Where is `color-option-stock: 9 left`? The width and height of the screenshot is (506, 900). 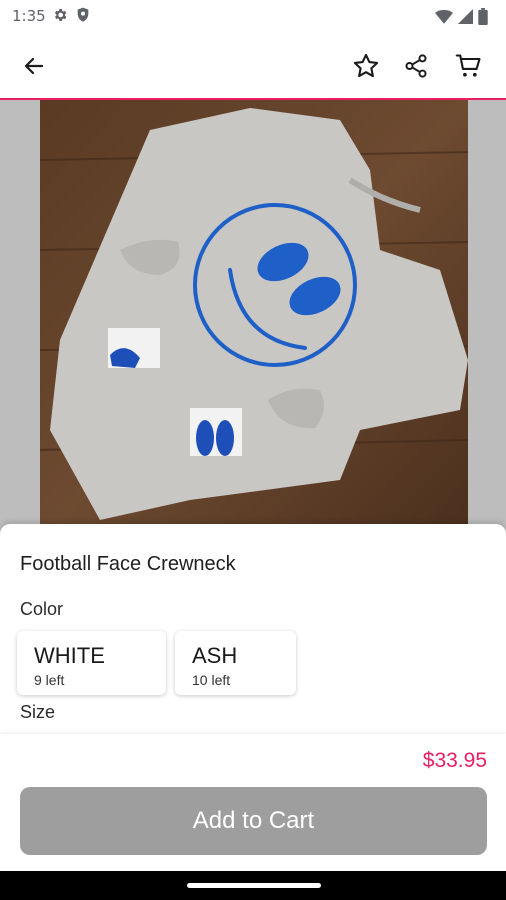 color-option-stock: 9 left is located at coordinates (49, 680).